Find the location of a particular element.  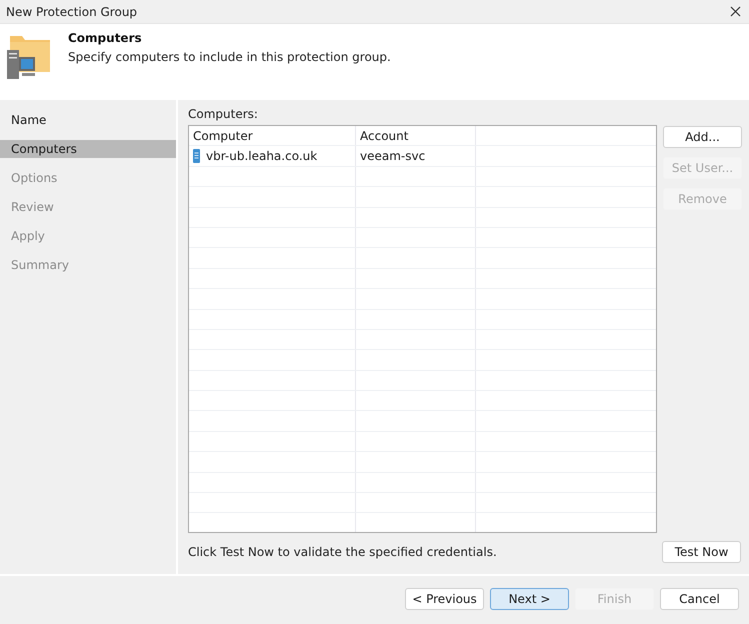

wizard-step: Name is located at coordinates (88, 120).